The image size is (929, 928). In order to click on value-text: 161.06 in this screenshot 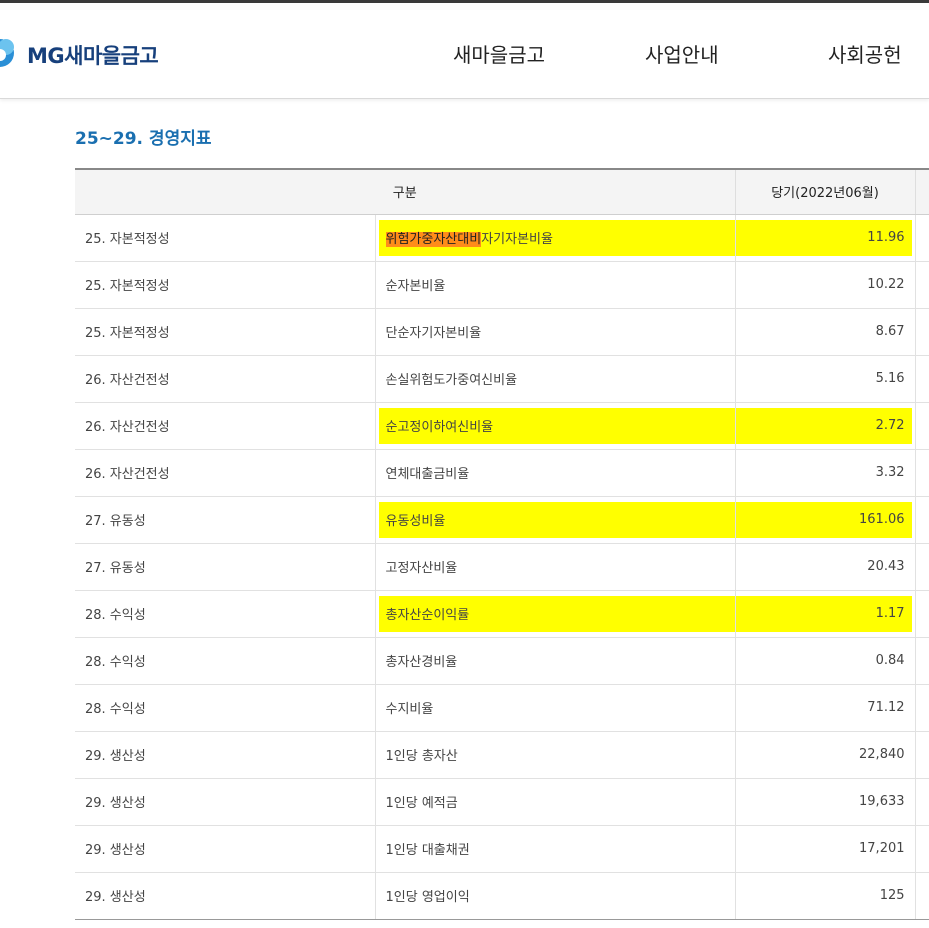, I will do `click(882, 519)`.